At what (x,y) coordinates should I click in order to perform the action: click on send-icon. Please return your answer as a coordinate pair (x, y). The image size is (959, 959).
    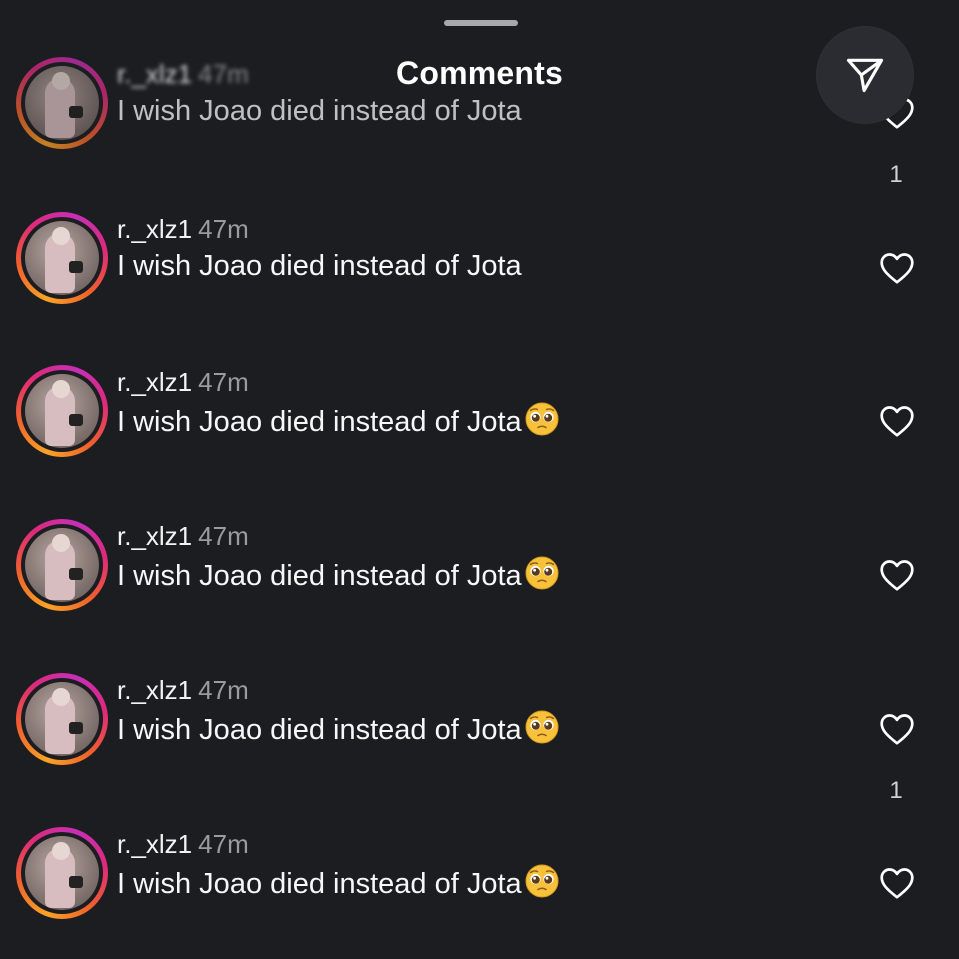
    Looking at the image, I should click on (865, 75).